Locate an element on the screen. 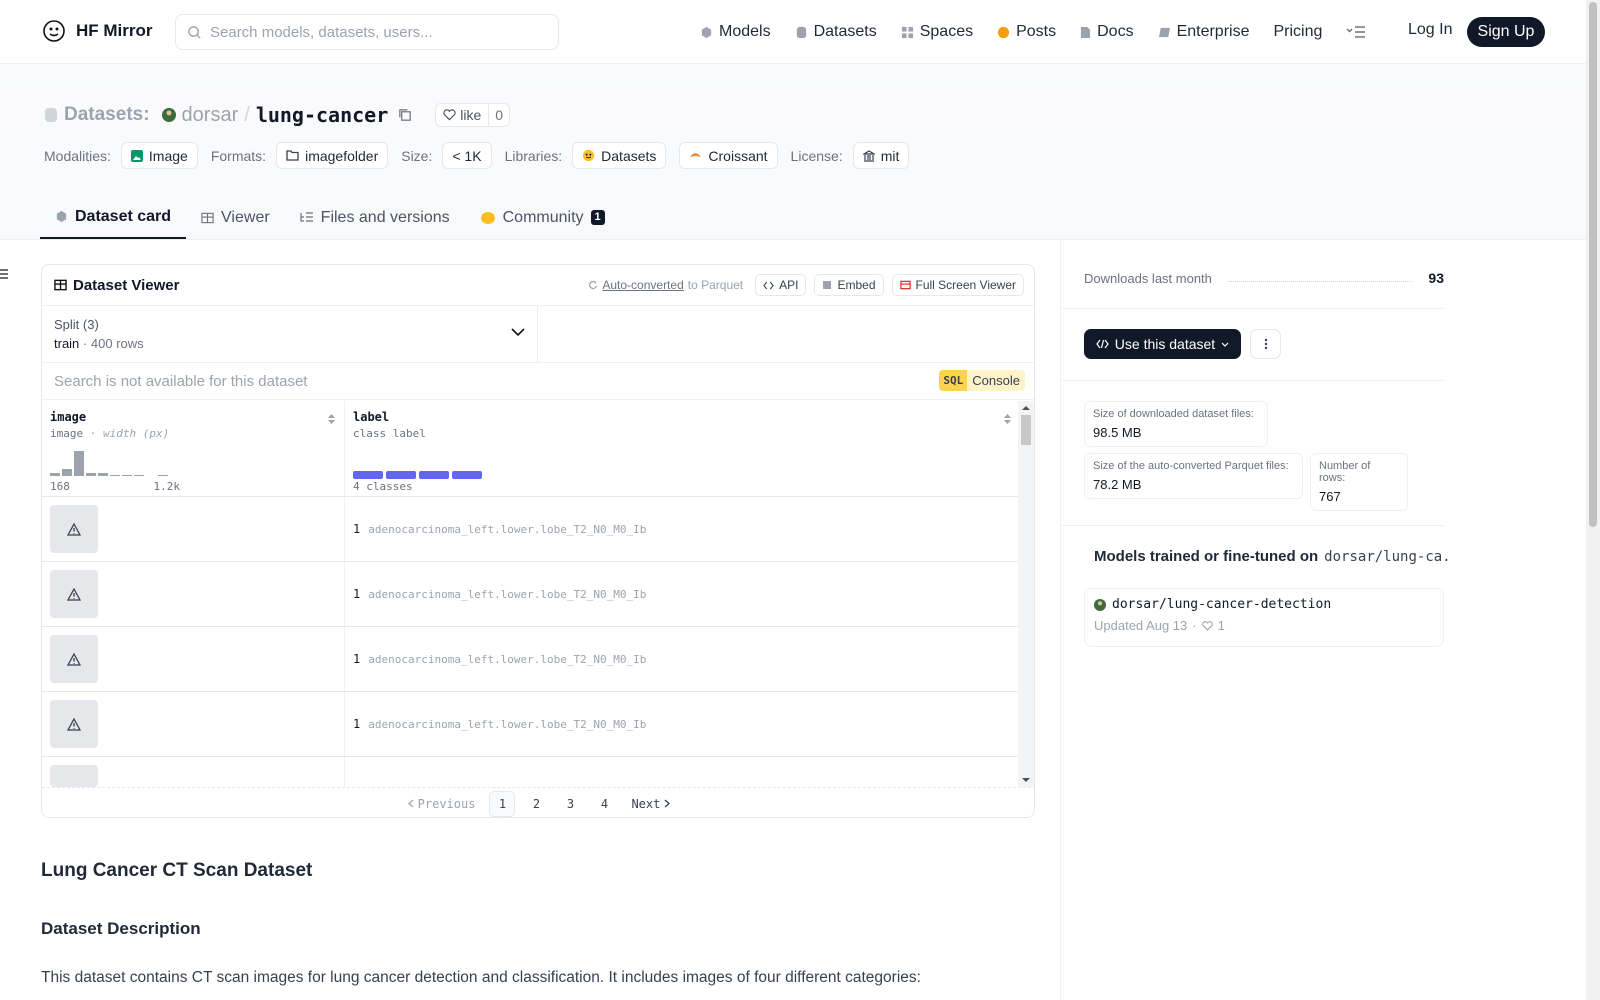 This screenshot has width=1600, height=1000. like-button: like 0 is located at coordinates (473, 115).